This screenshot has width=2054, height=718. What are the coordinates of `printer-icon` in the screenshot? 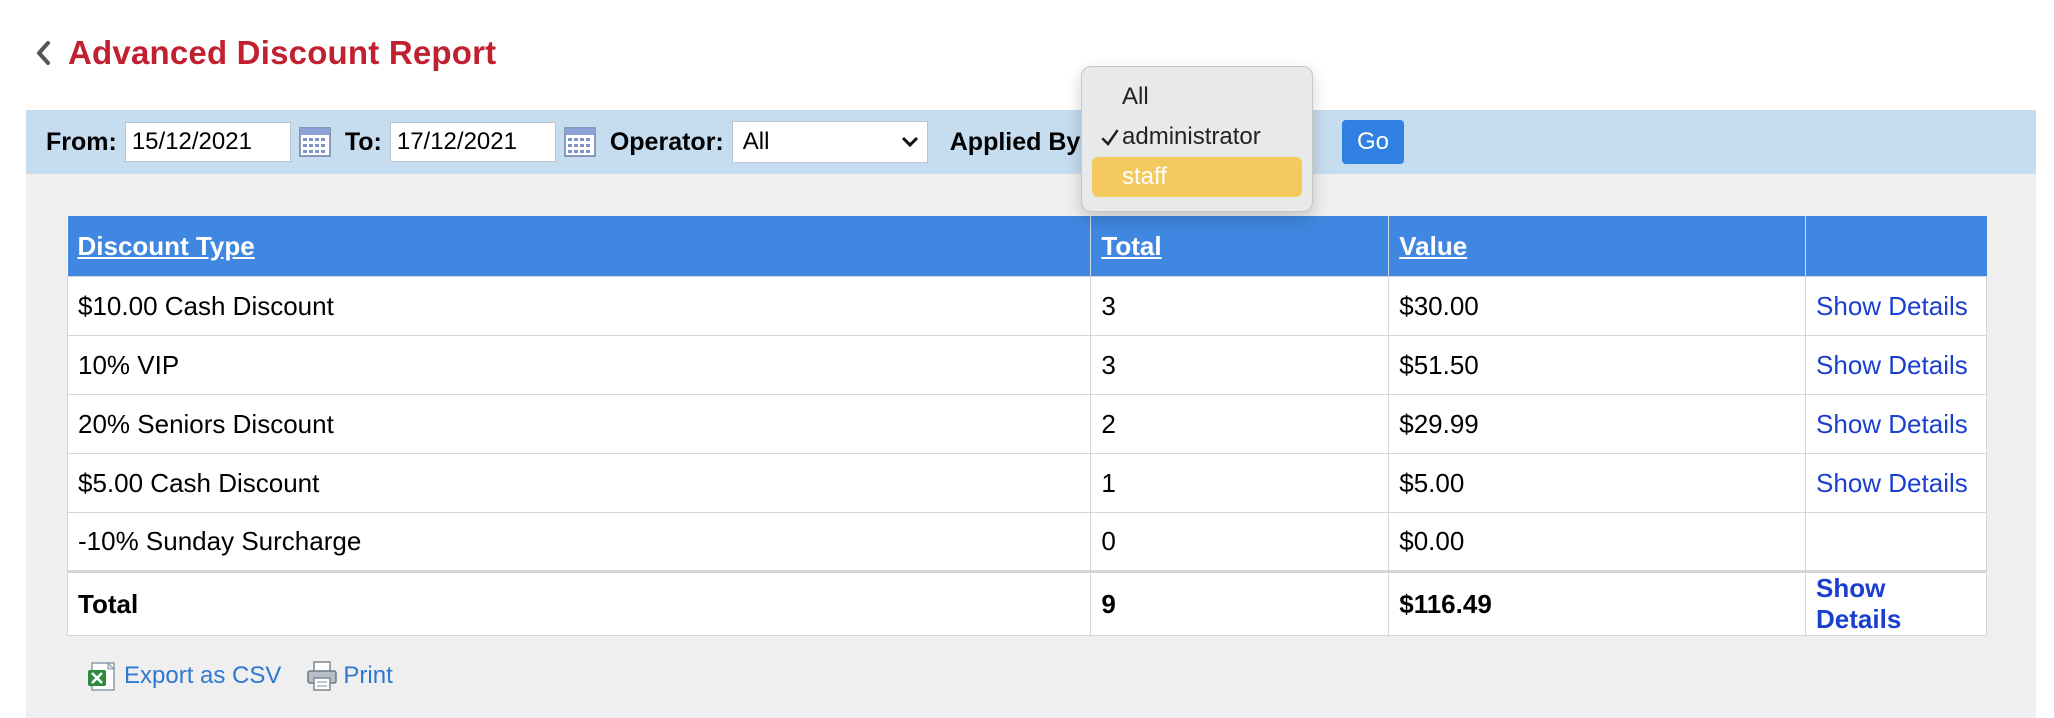 It's located at (322, 676).